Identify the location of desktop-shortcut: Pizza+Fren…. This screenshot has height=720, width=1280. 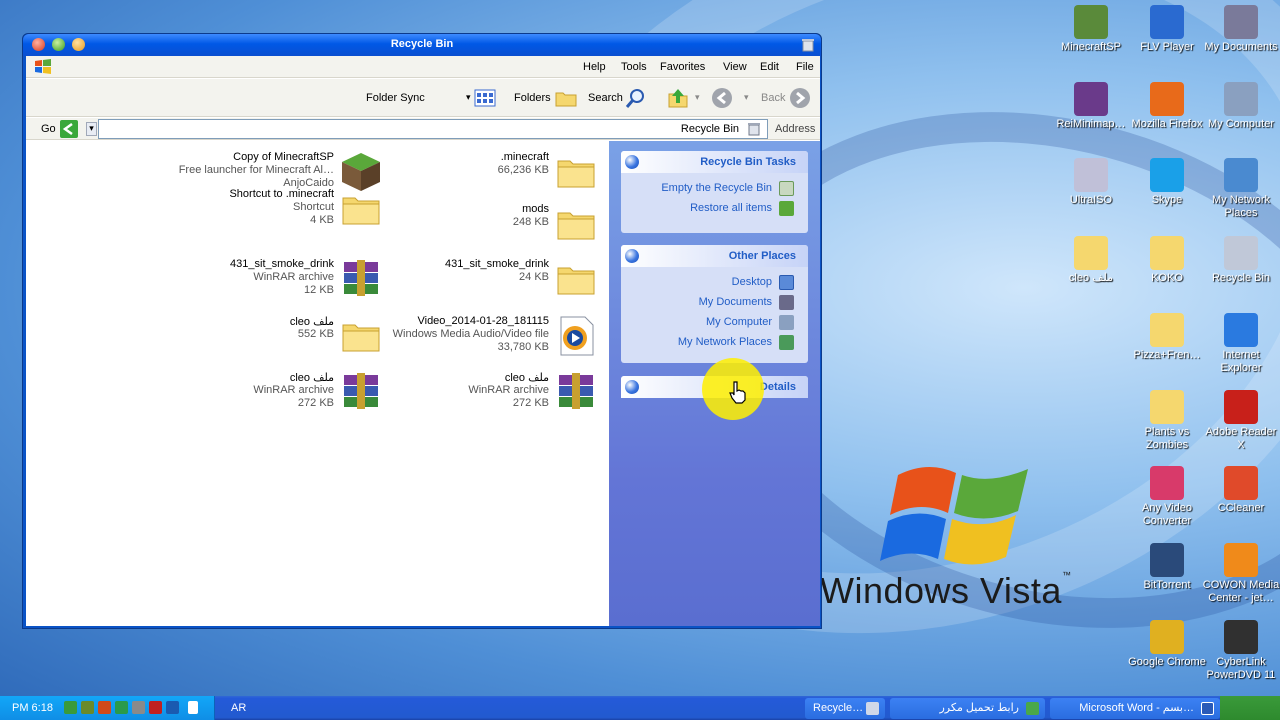
(1167, 337).